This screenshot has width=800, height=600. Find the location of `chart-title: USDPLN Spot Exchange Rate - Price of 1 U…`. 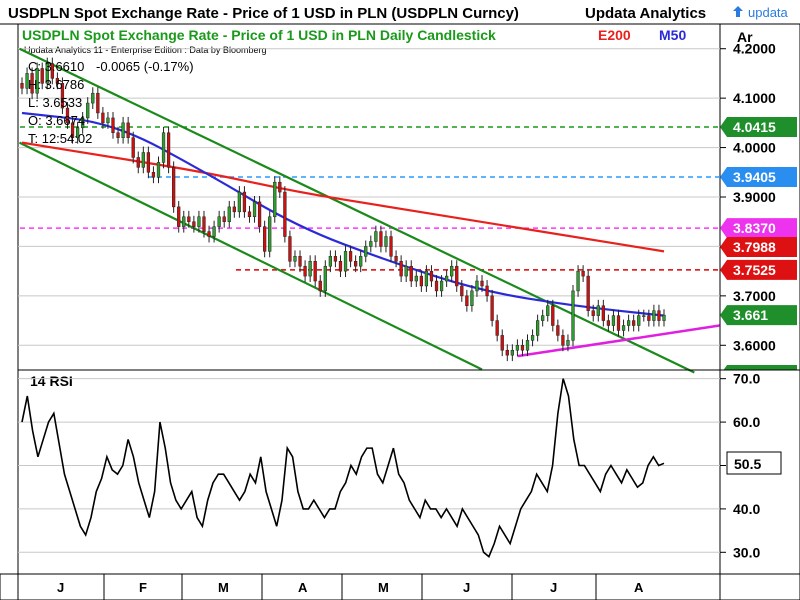

chart-title: USDPLN Spot Exchange Rate - Price of 1 U… is located at coordinates (263, 13).